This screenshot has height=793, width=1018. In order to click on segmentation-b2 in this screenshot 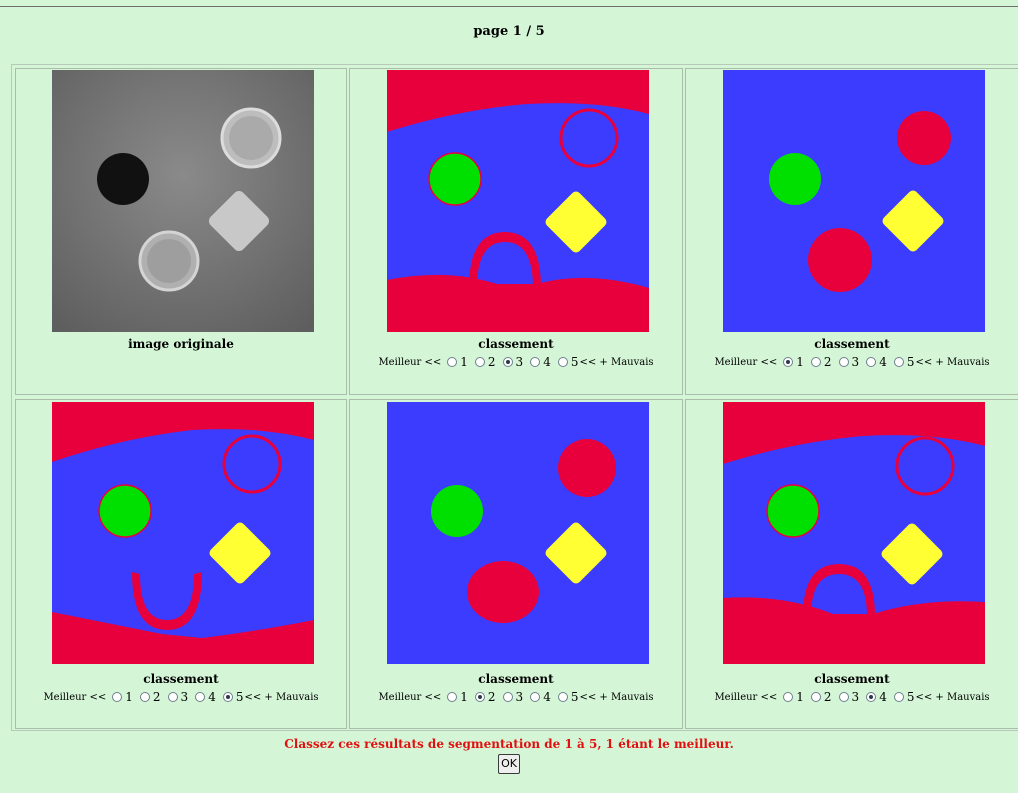, I will do `click(518, 533)`.